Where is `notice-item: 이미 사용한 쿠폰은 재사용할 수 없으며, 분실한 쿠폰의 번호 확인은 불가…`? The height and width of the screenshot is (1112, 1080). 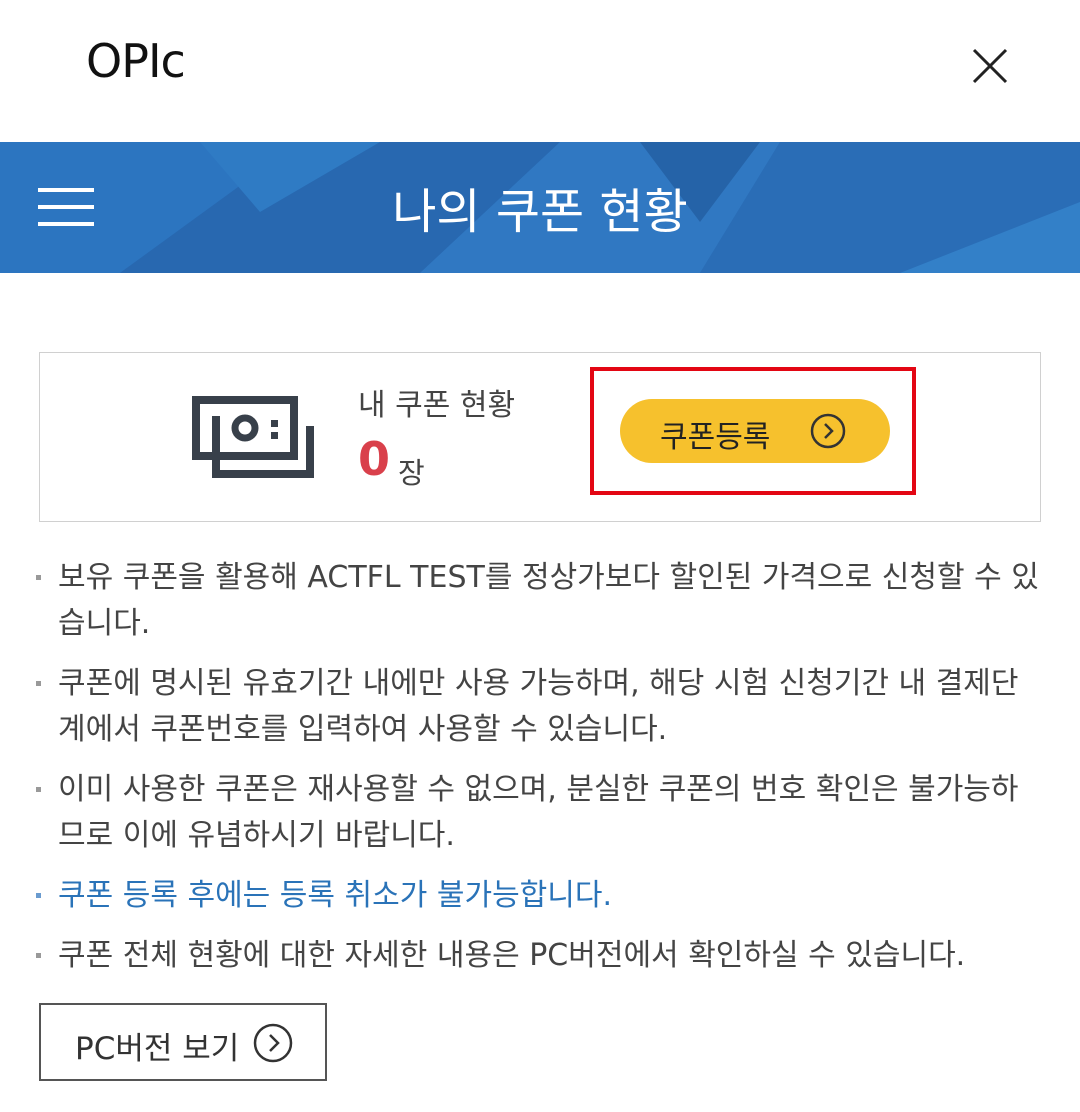
notice-item: 이미 사용한 쿠폰은 재사용할 수 없으며, 분실한 쿠폰의 번호 확인은 불가… is located at coordinates (541, 813).